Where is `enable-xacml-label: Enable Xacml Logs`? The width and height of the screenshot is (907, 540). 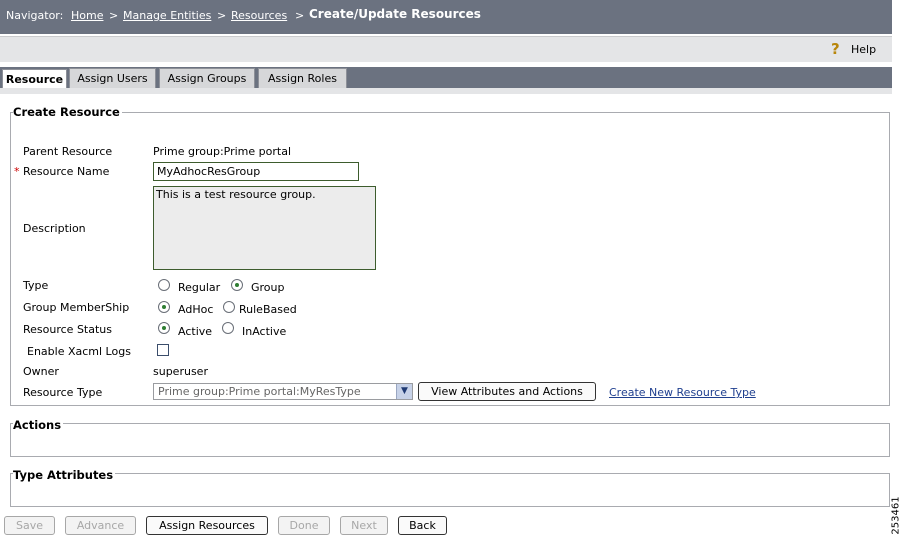 enable-xacml-label: Enable Xacml Logs is located at coordinates (79, 351).